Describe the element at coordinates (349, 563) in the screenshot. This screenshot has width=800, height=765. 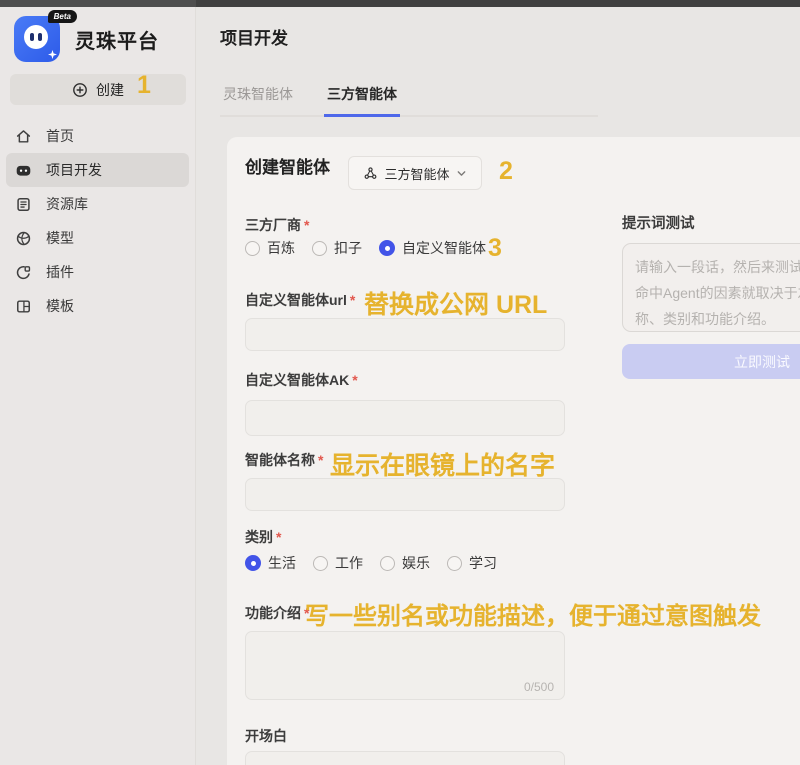
I see `radio-label: 工作` at that location.